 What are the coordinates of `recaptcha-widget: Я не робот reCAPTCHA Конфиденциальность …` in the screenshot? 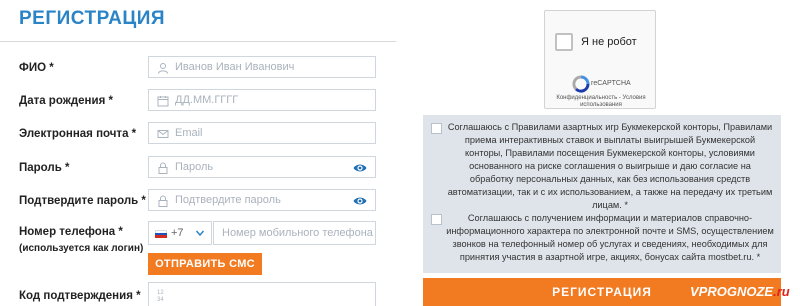 It's located at (600, 59).